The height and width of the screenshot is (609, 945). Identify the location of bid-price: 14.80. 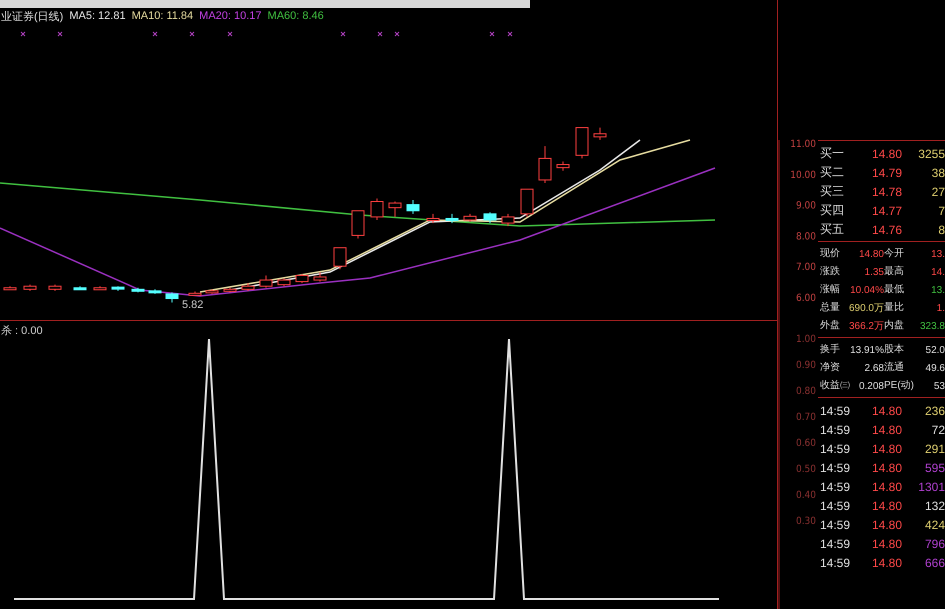
(886, 153).